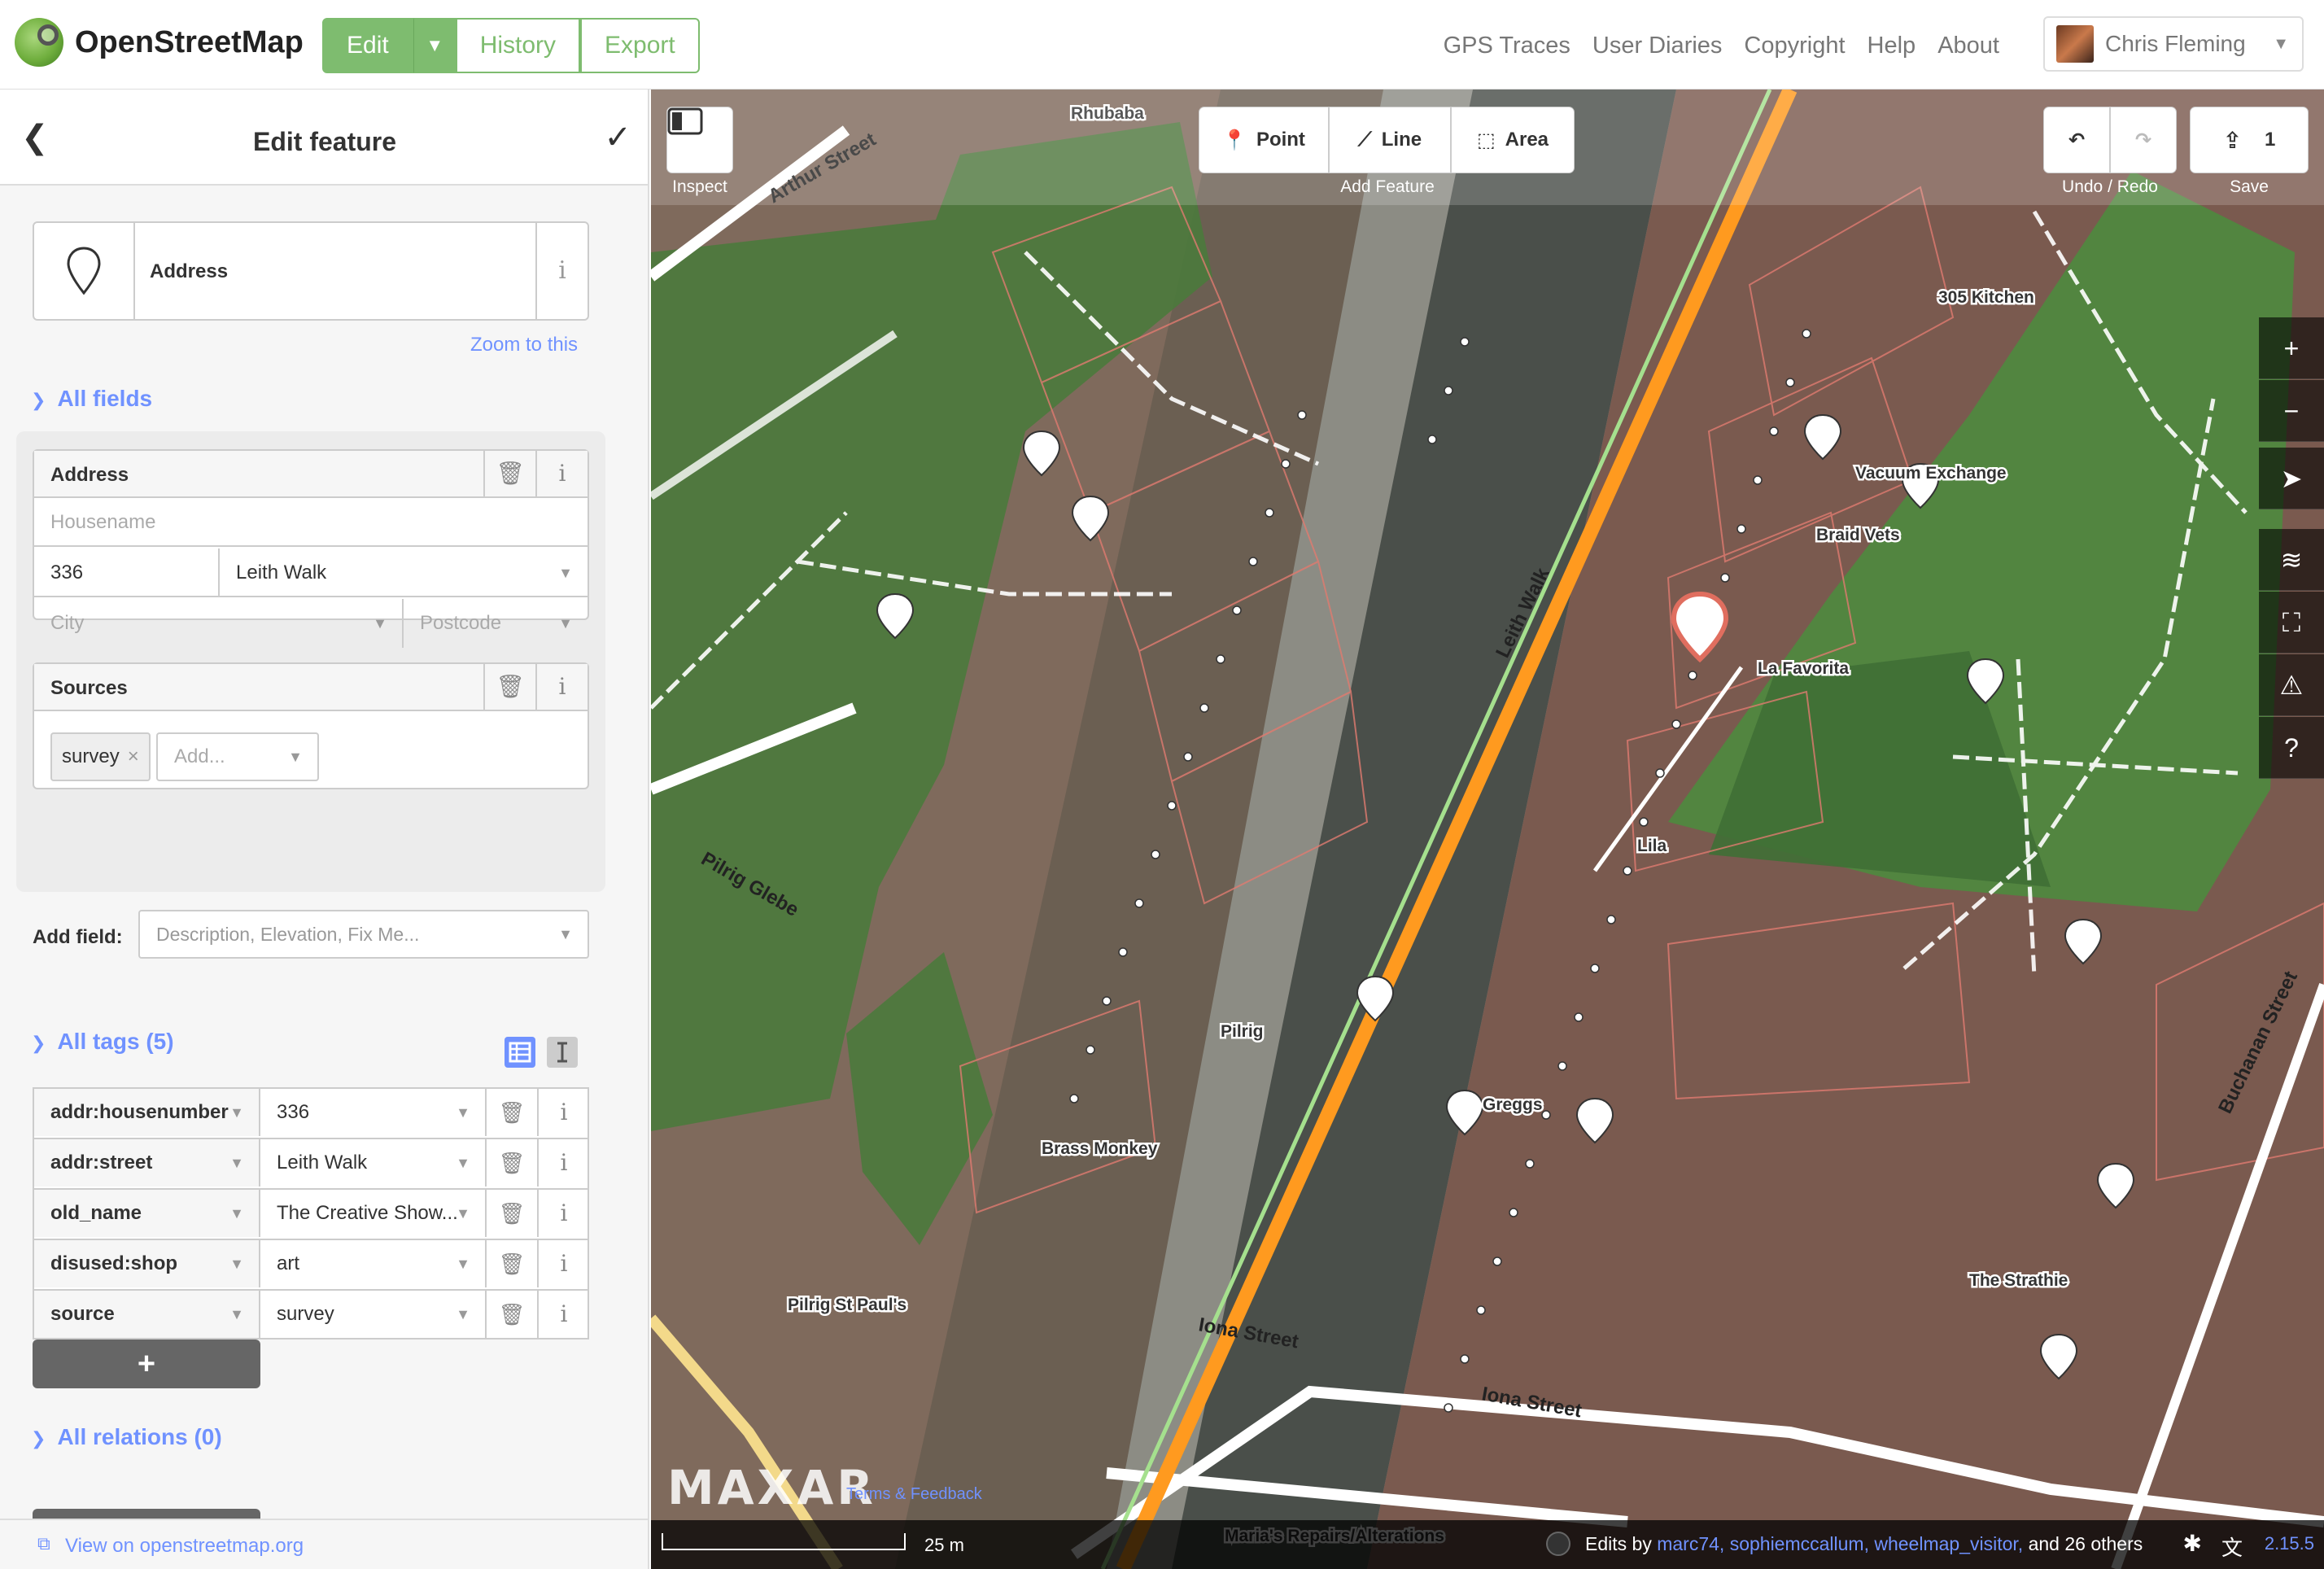  What do you see at coordinates (1657, 46) in the screenshot?
I see `nav-link-user-diaries: User Diaries` at bounding box center [1657, 46].